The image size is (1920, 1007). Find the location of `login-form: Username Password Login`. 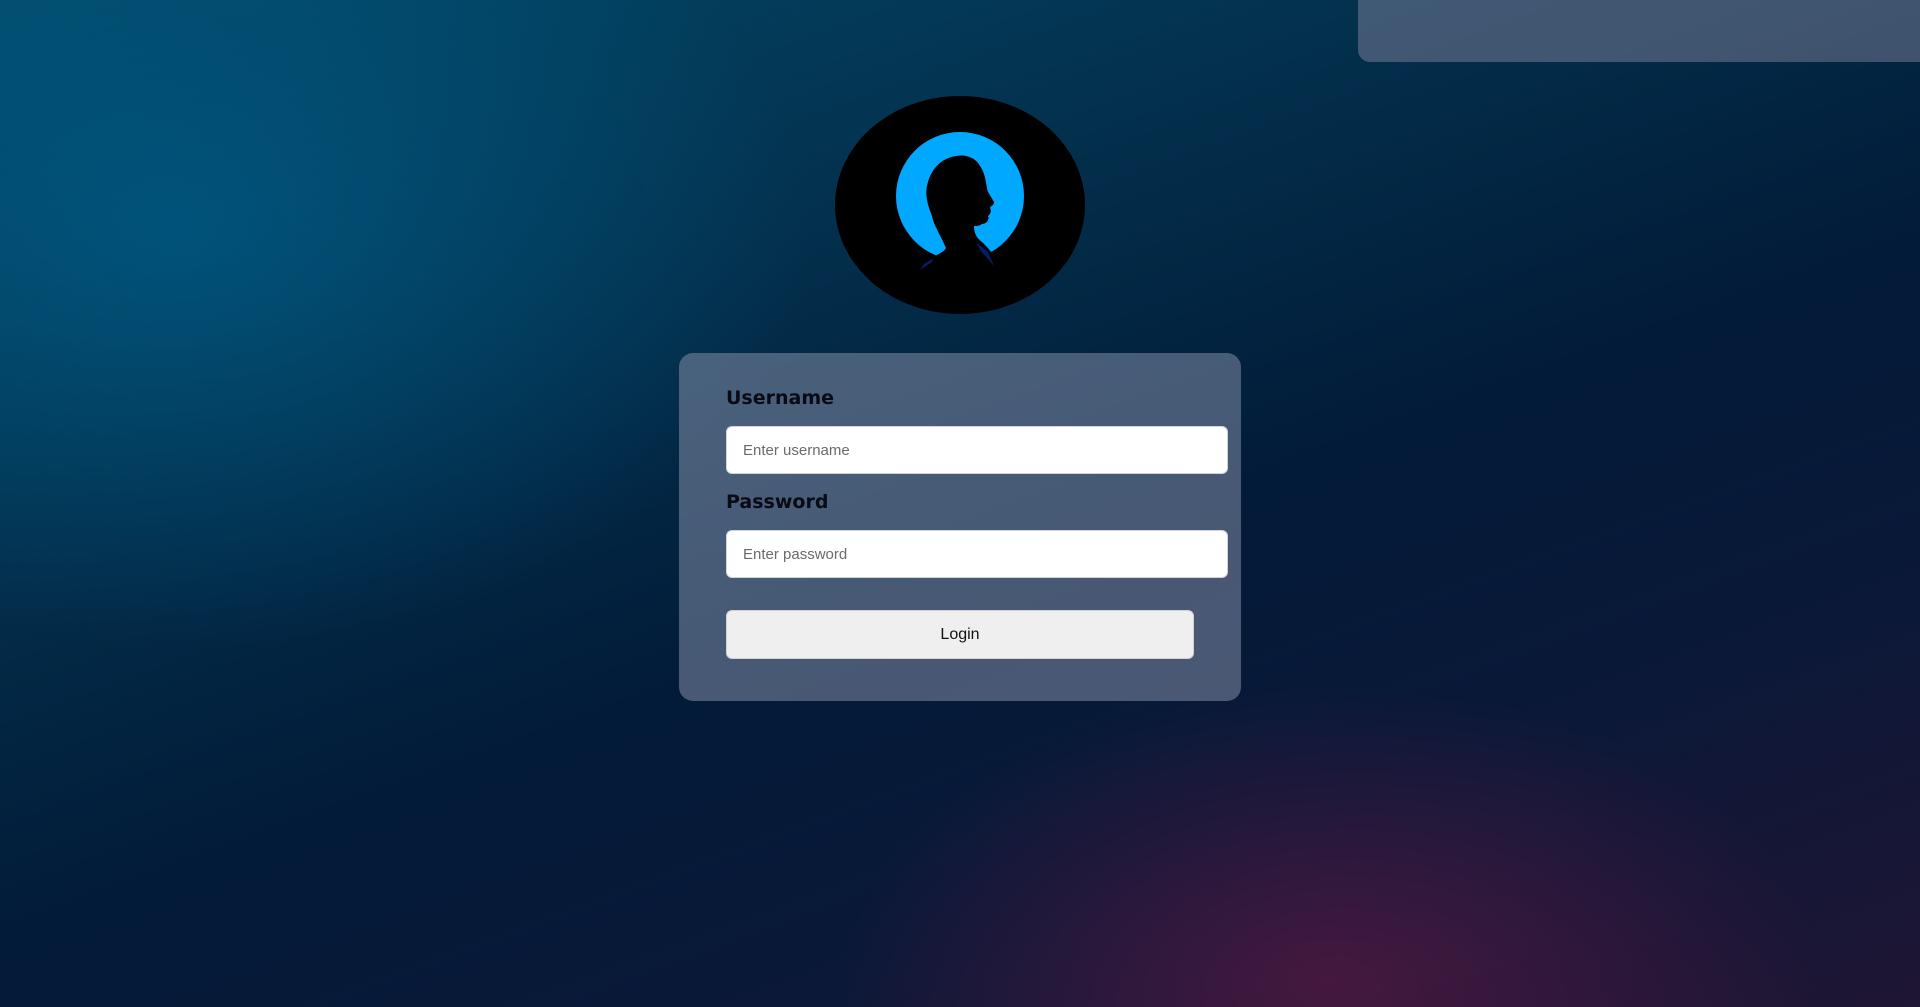

login-form: Username Password Login is located at coordinates (960, 527).